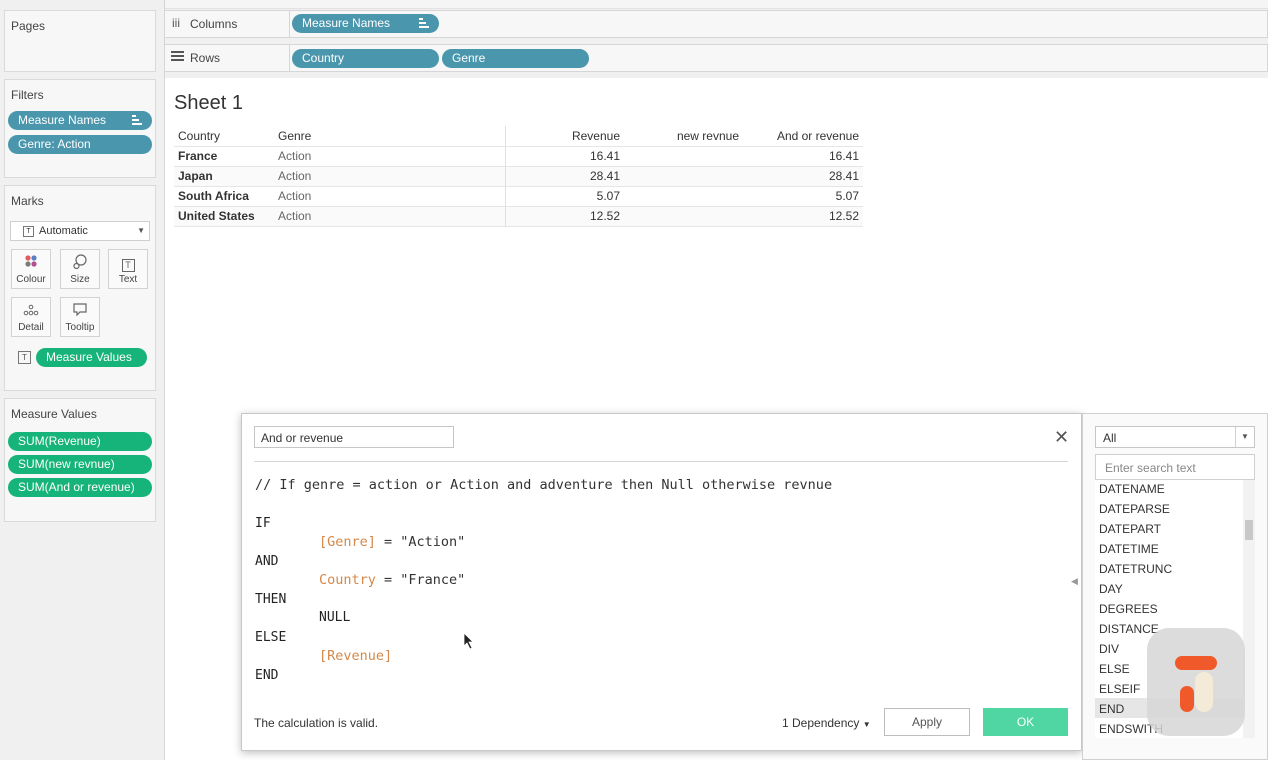 Image resolution: width=1268 pixels, height=760 pixels. What do you see at coordinates (1135, 569) in the screenshot?
I see `function-item: DATETRUNC` at bounding box center [1135, 569].